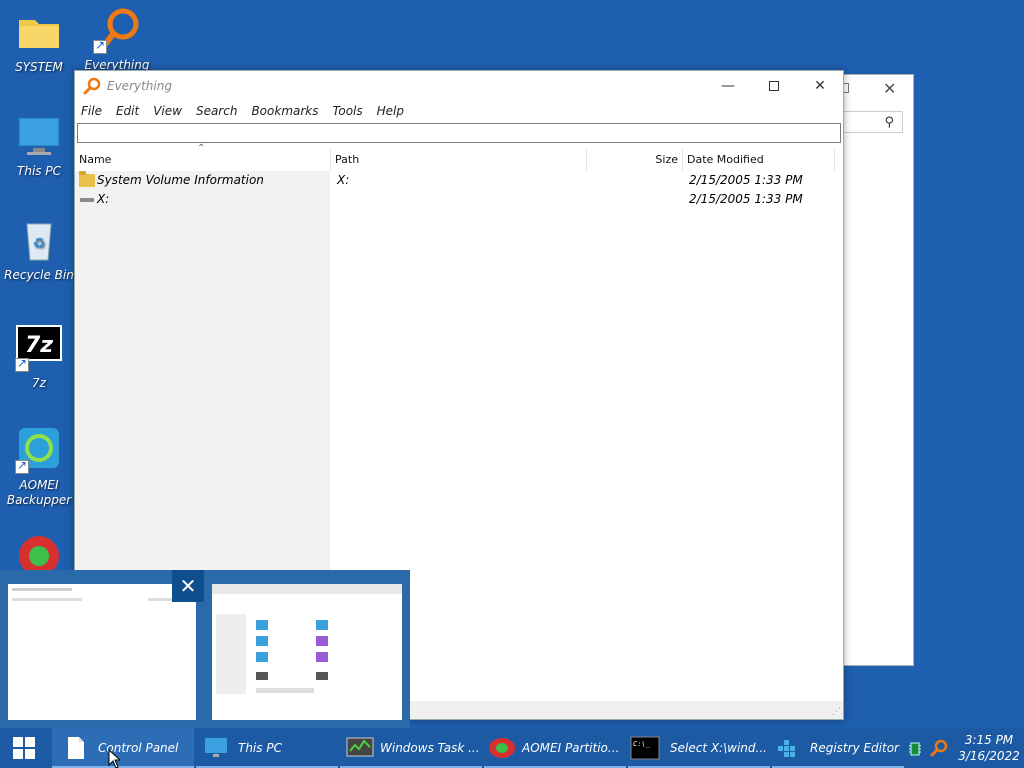 The width and height of the screenshot is (1024, 768). I want to click on close-button: ✕, so click(820, 86).